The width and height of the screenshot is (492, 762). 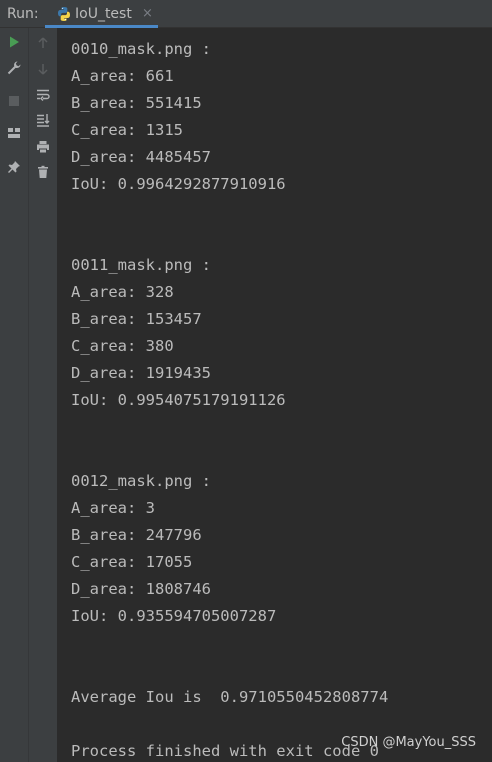 I want to click on console-line: 0011_mask.png :, so click(x=141, y=265).